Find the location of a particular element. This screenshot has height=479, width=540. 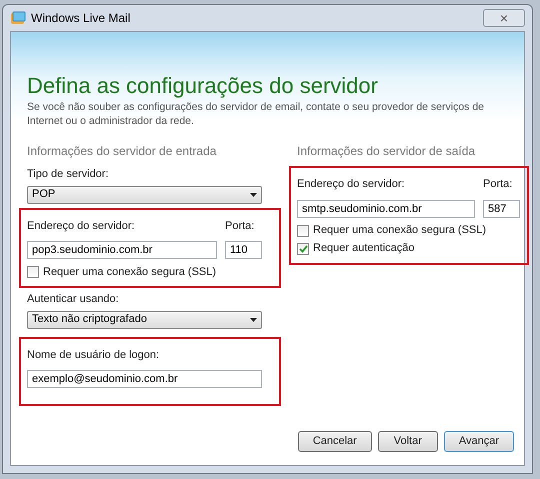

description-text: Se você não souber as configurações do servidor de email, contate o seu provedor de serviços de Internet ou o administrador da rede. is located at coordinates (256, 114).